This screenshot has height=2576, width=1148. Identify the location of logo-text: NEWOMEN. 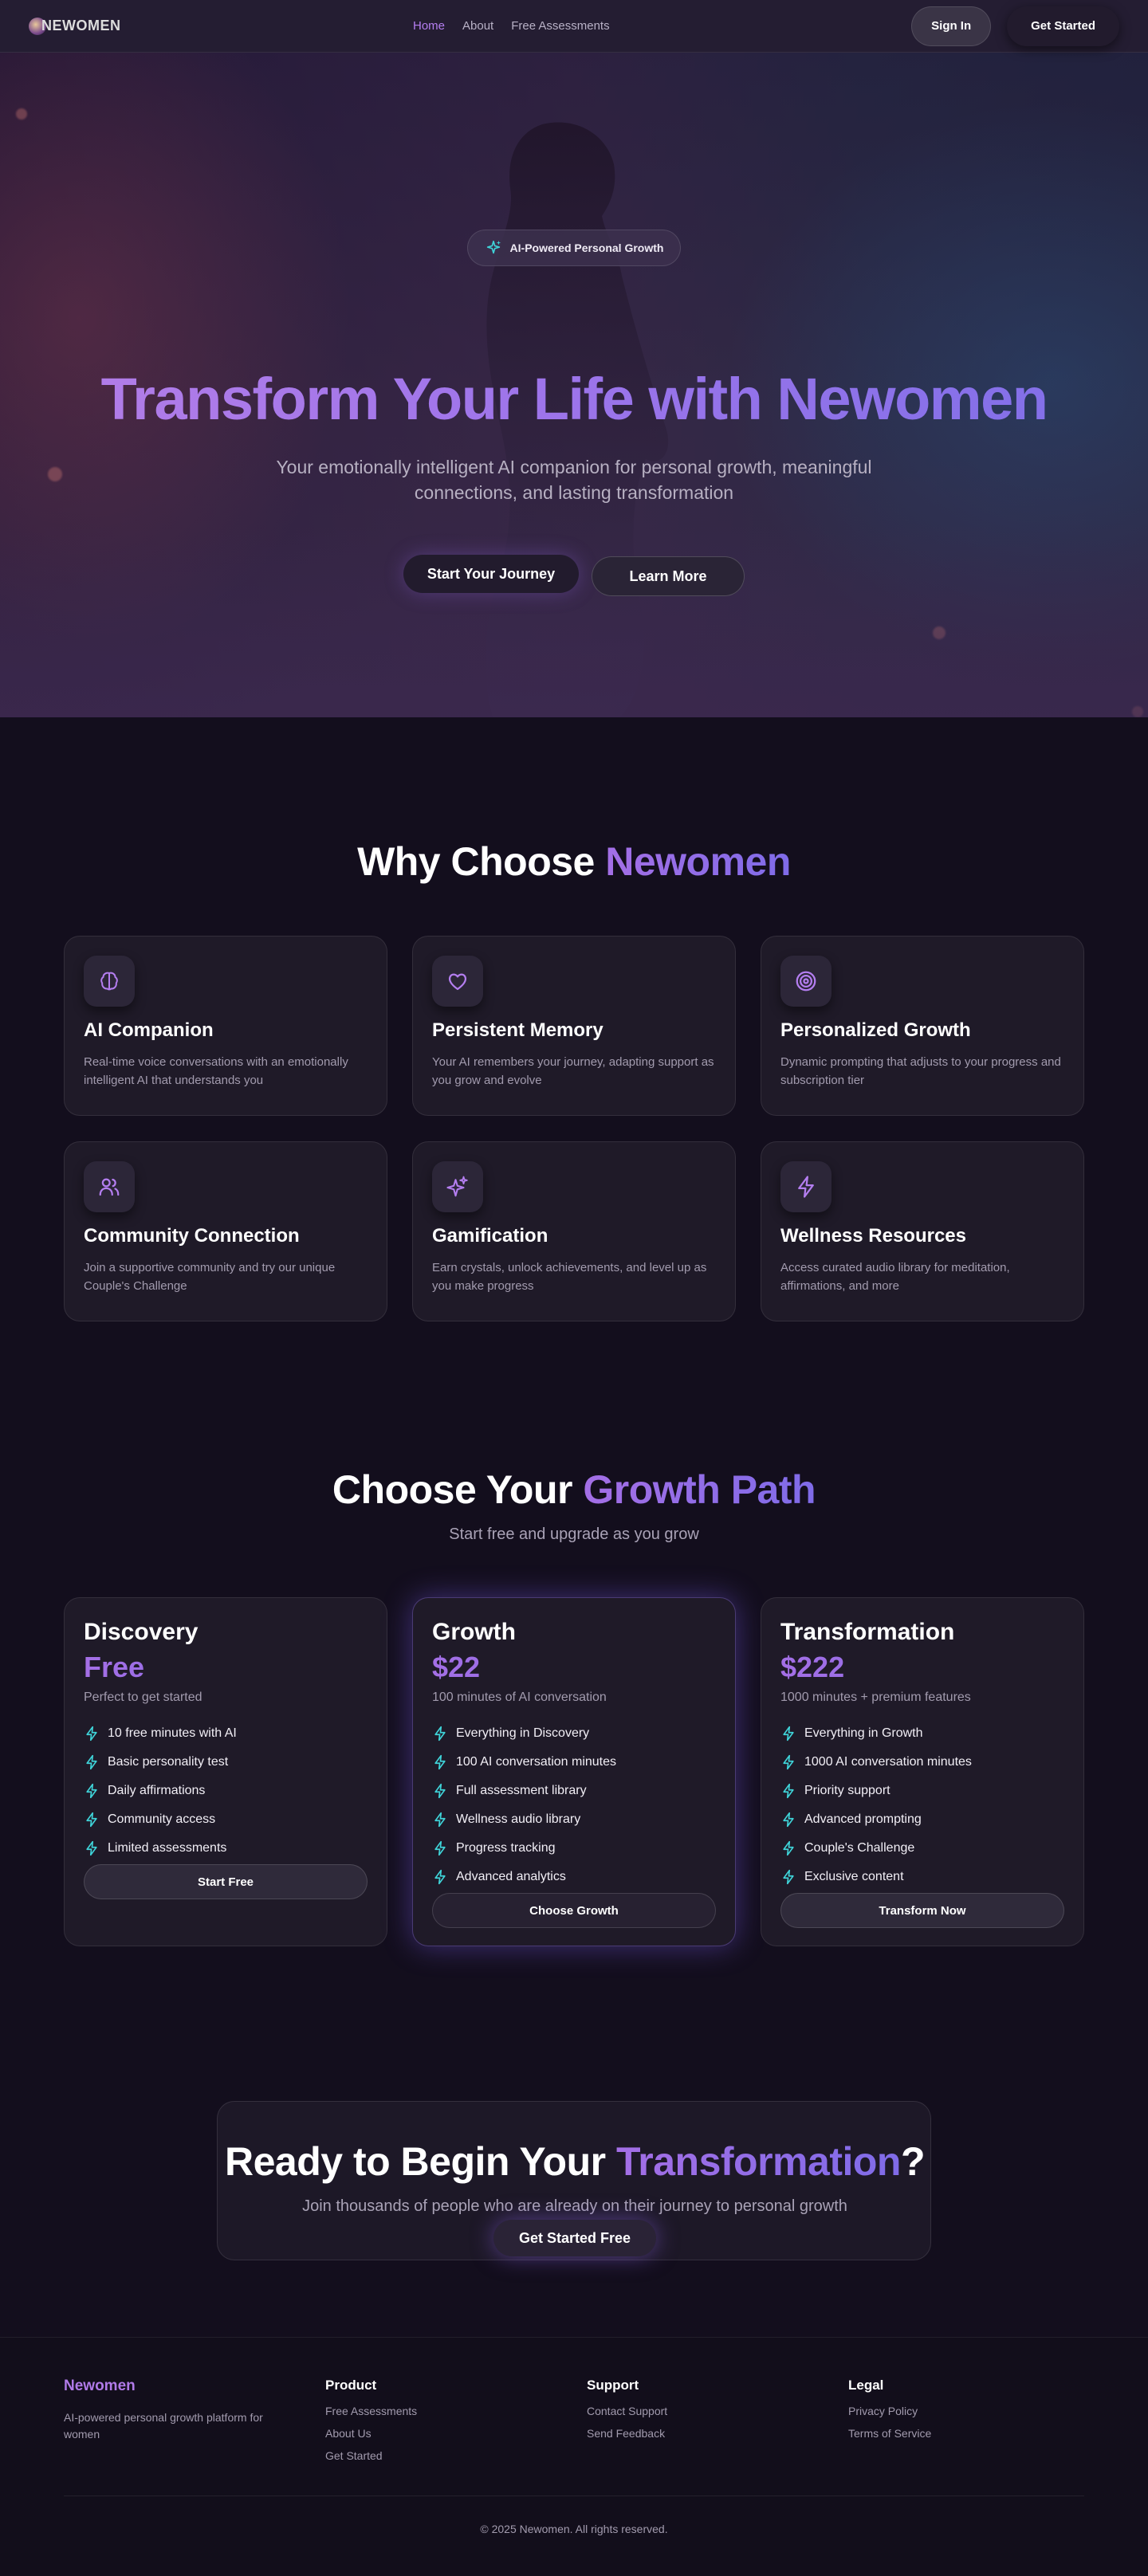
(81, 25).